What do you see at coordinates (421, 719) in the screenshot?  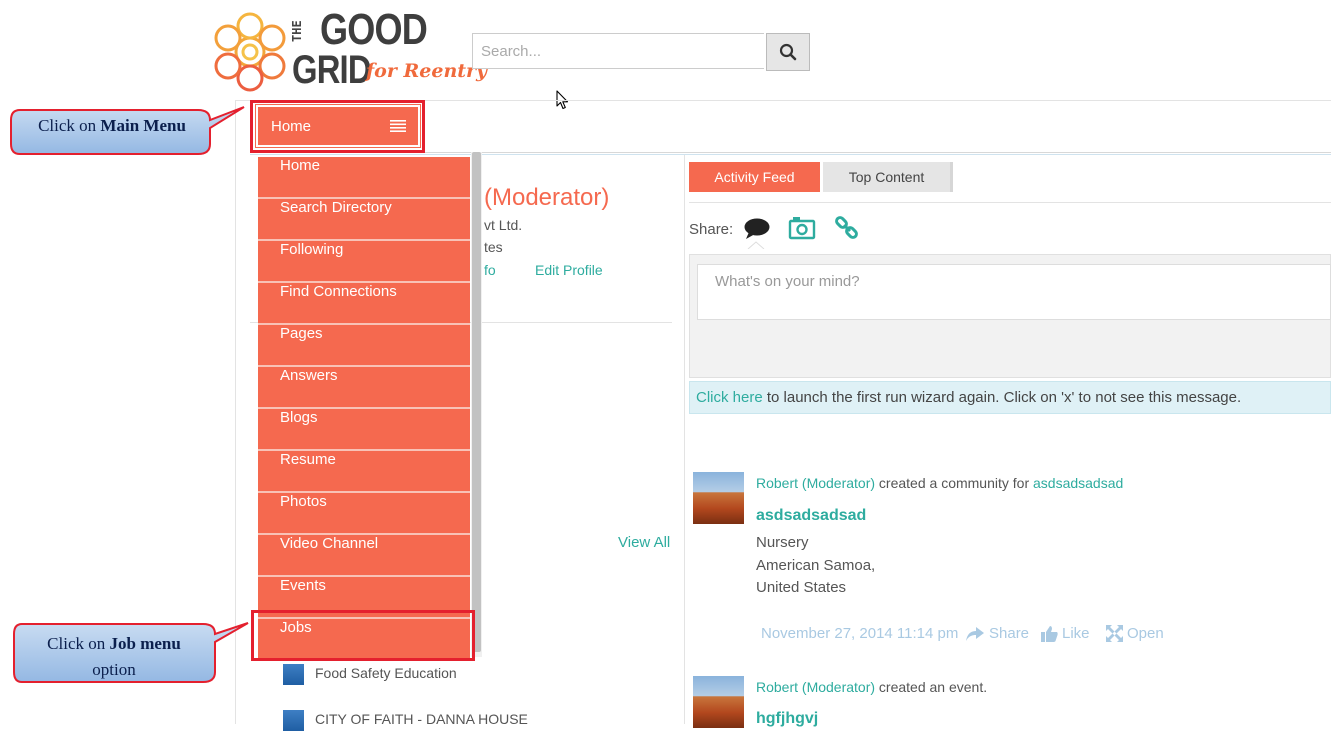 I see `list-item-label: CITY OF FAITH - DANNA HOUSE` at bounding box center [421, 719].